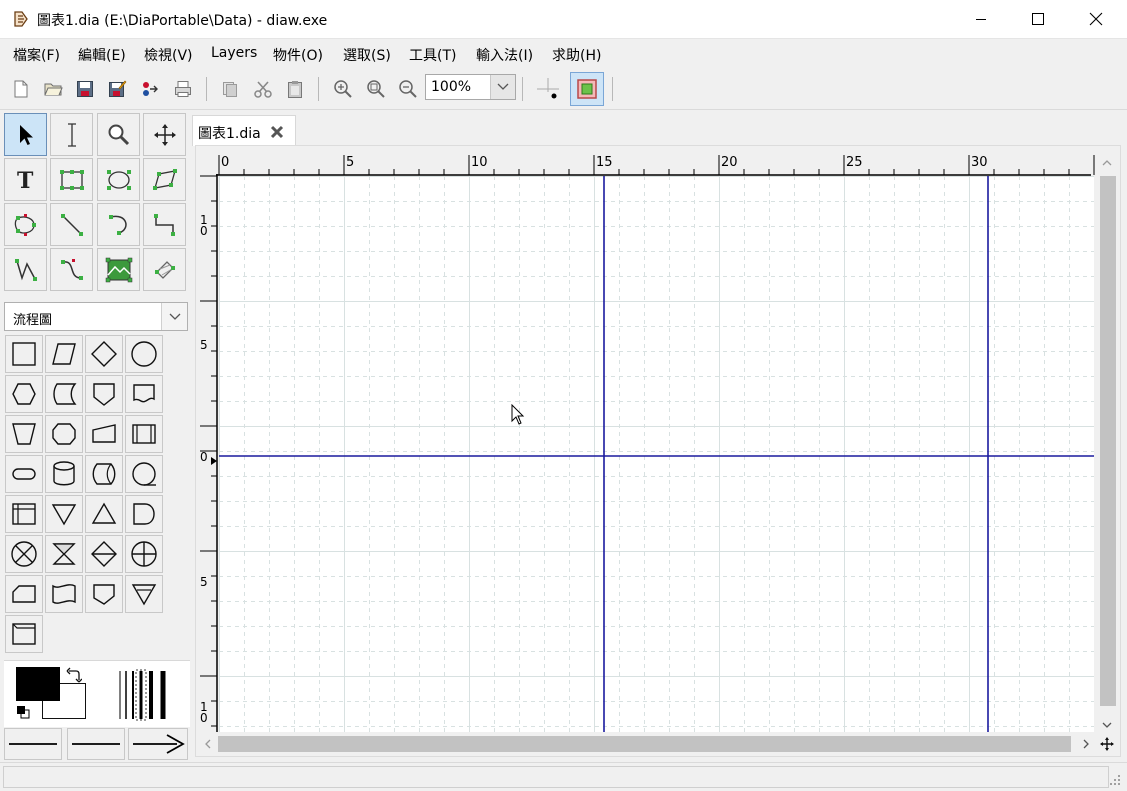 The height and width of the screenshot is (791, 1127). What do you see at coordinates (158, 744) in the screenshot?
I see `end-arrow-selector` at bounding box center [158, 744].